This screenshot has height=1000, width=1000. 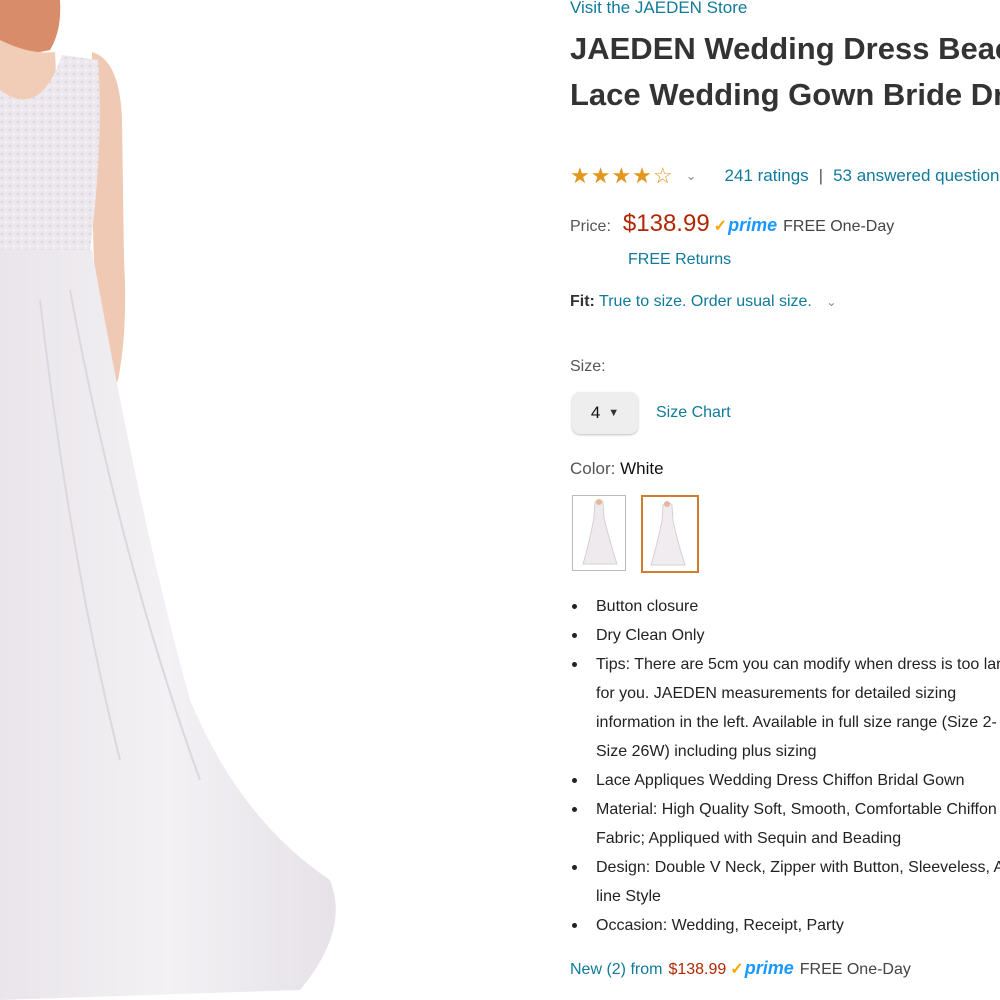 What do you see at coordinates (595, 412) in the screenshot?
I see `size-selected-value: 4` at bounding box center [595, 412].